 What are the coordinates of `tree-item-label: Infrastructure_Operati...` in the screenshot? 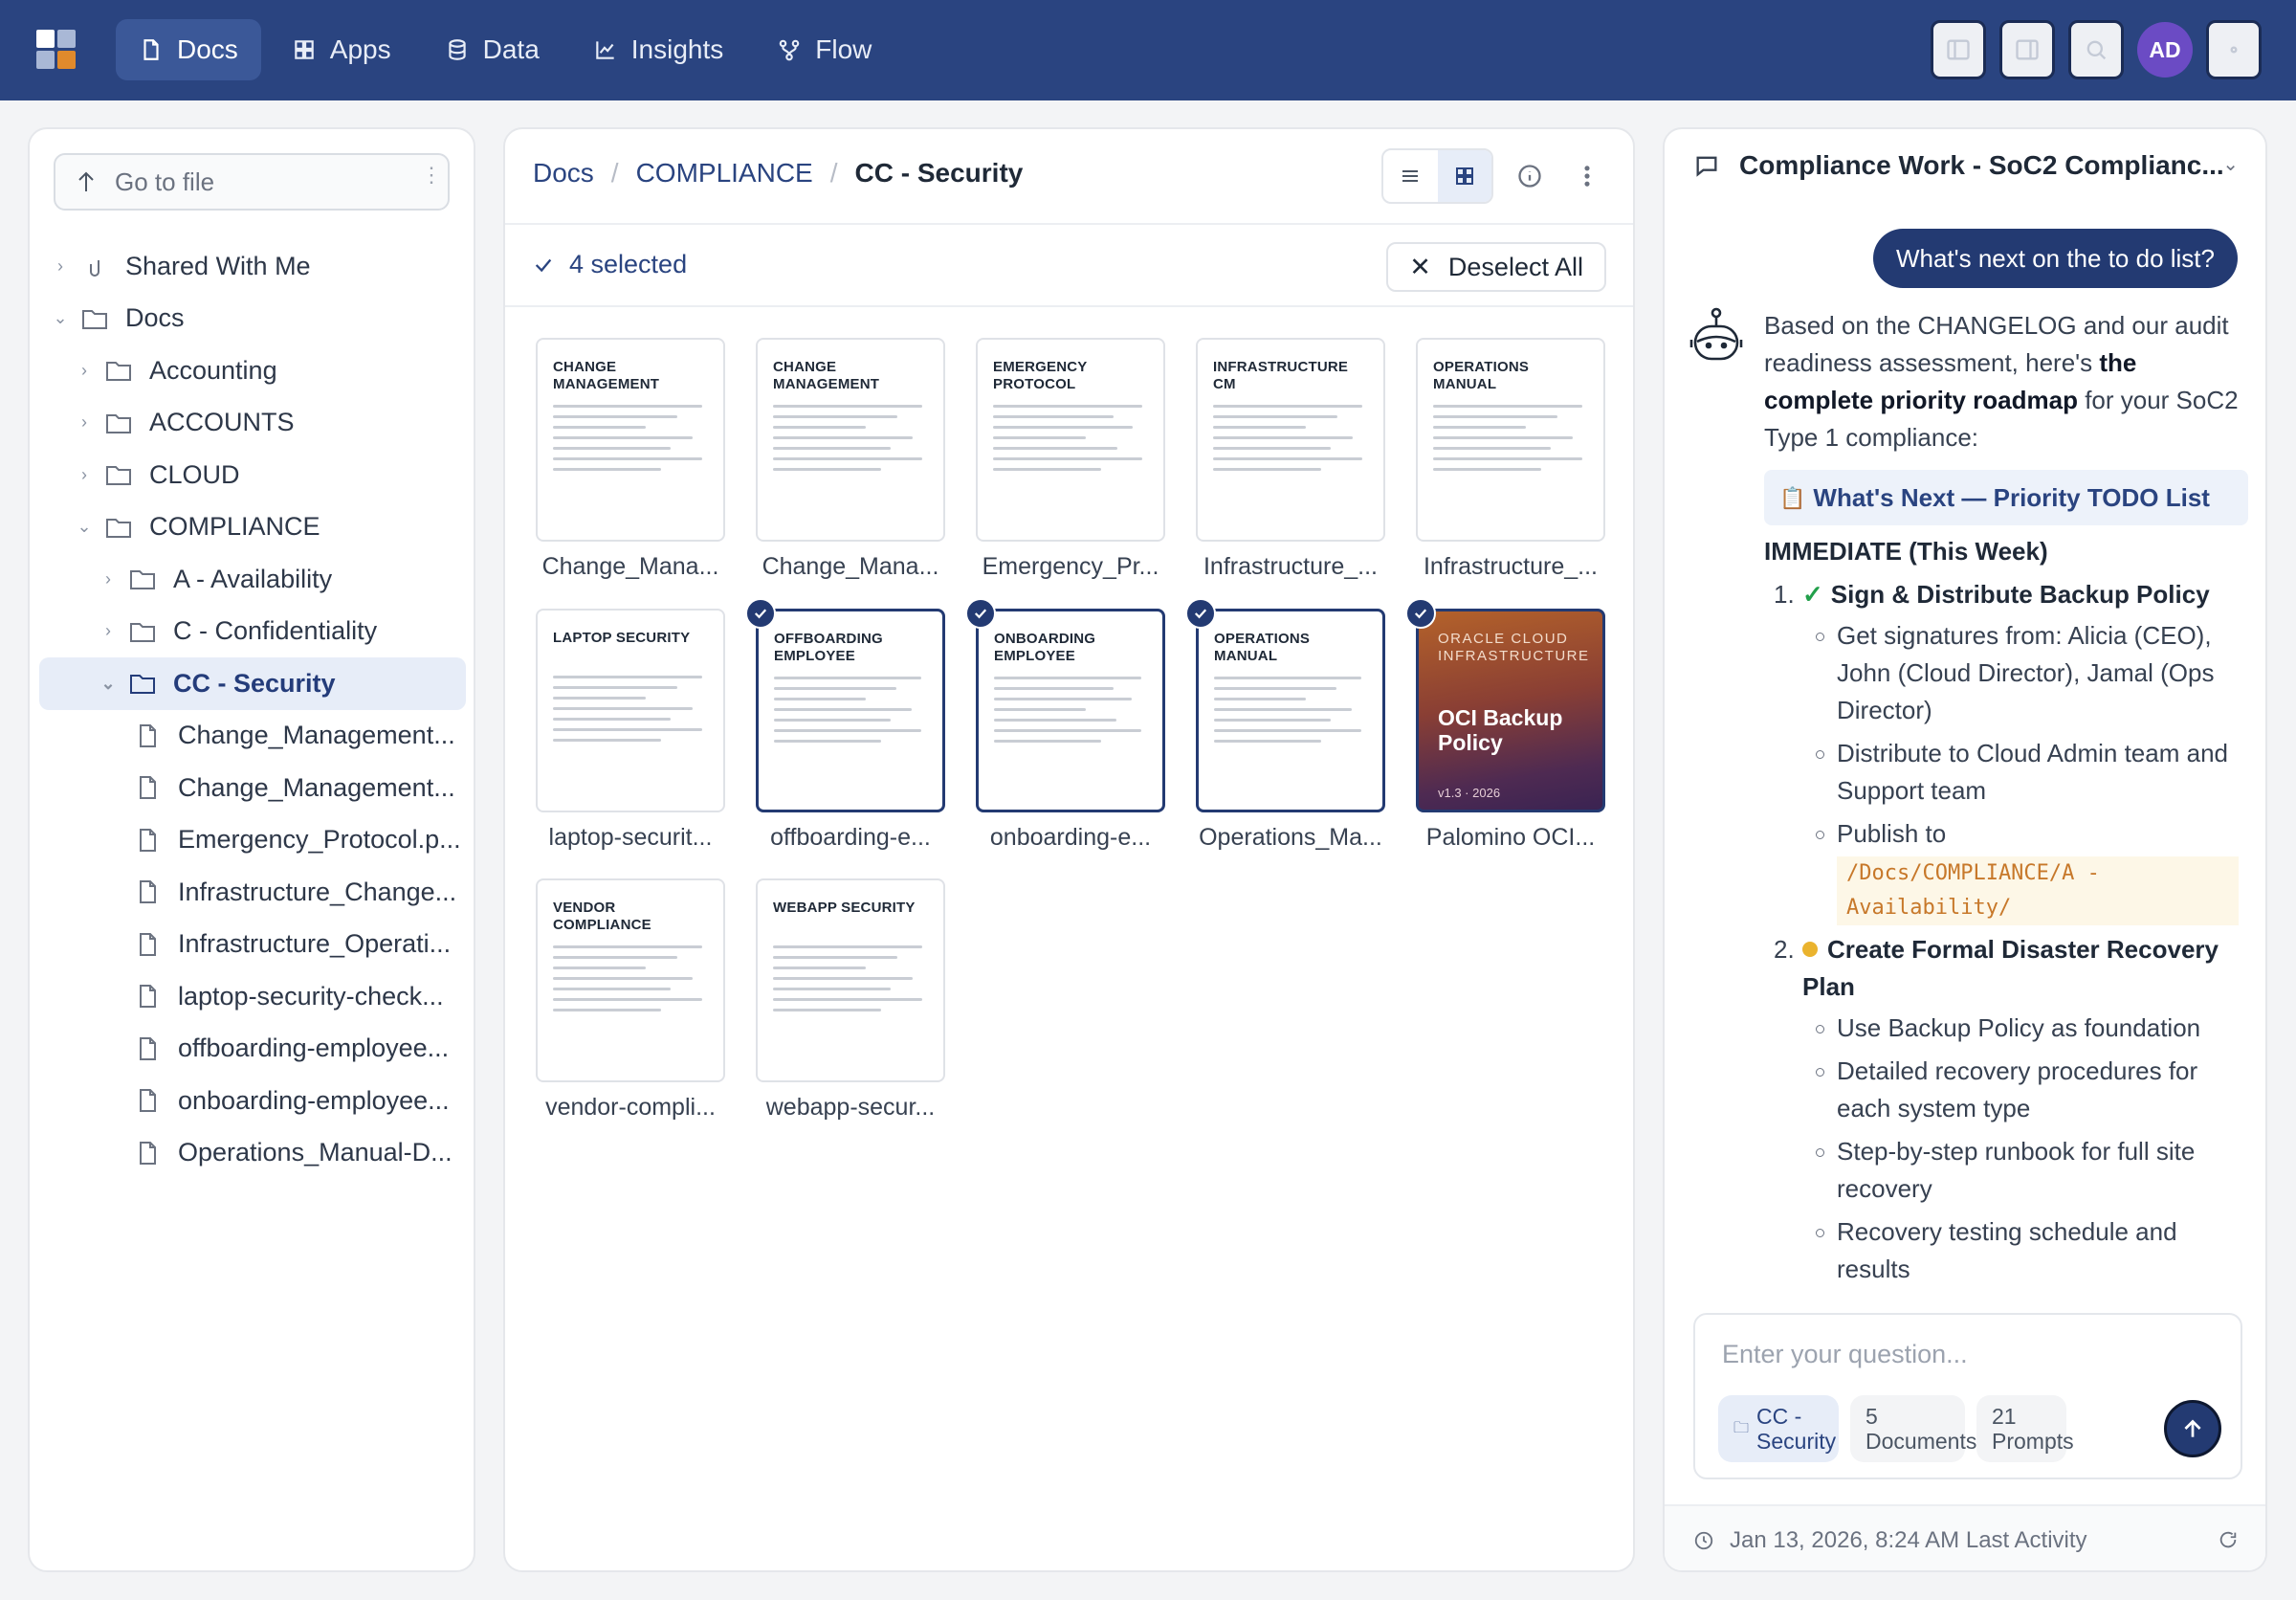 It's located at (315, 944).